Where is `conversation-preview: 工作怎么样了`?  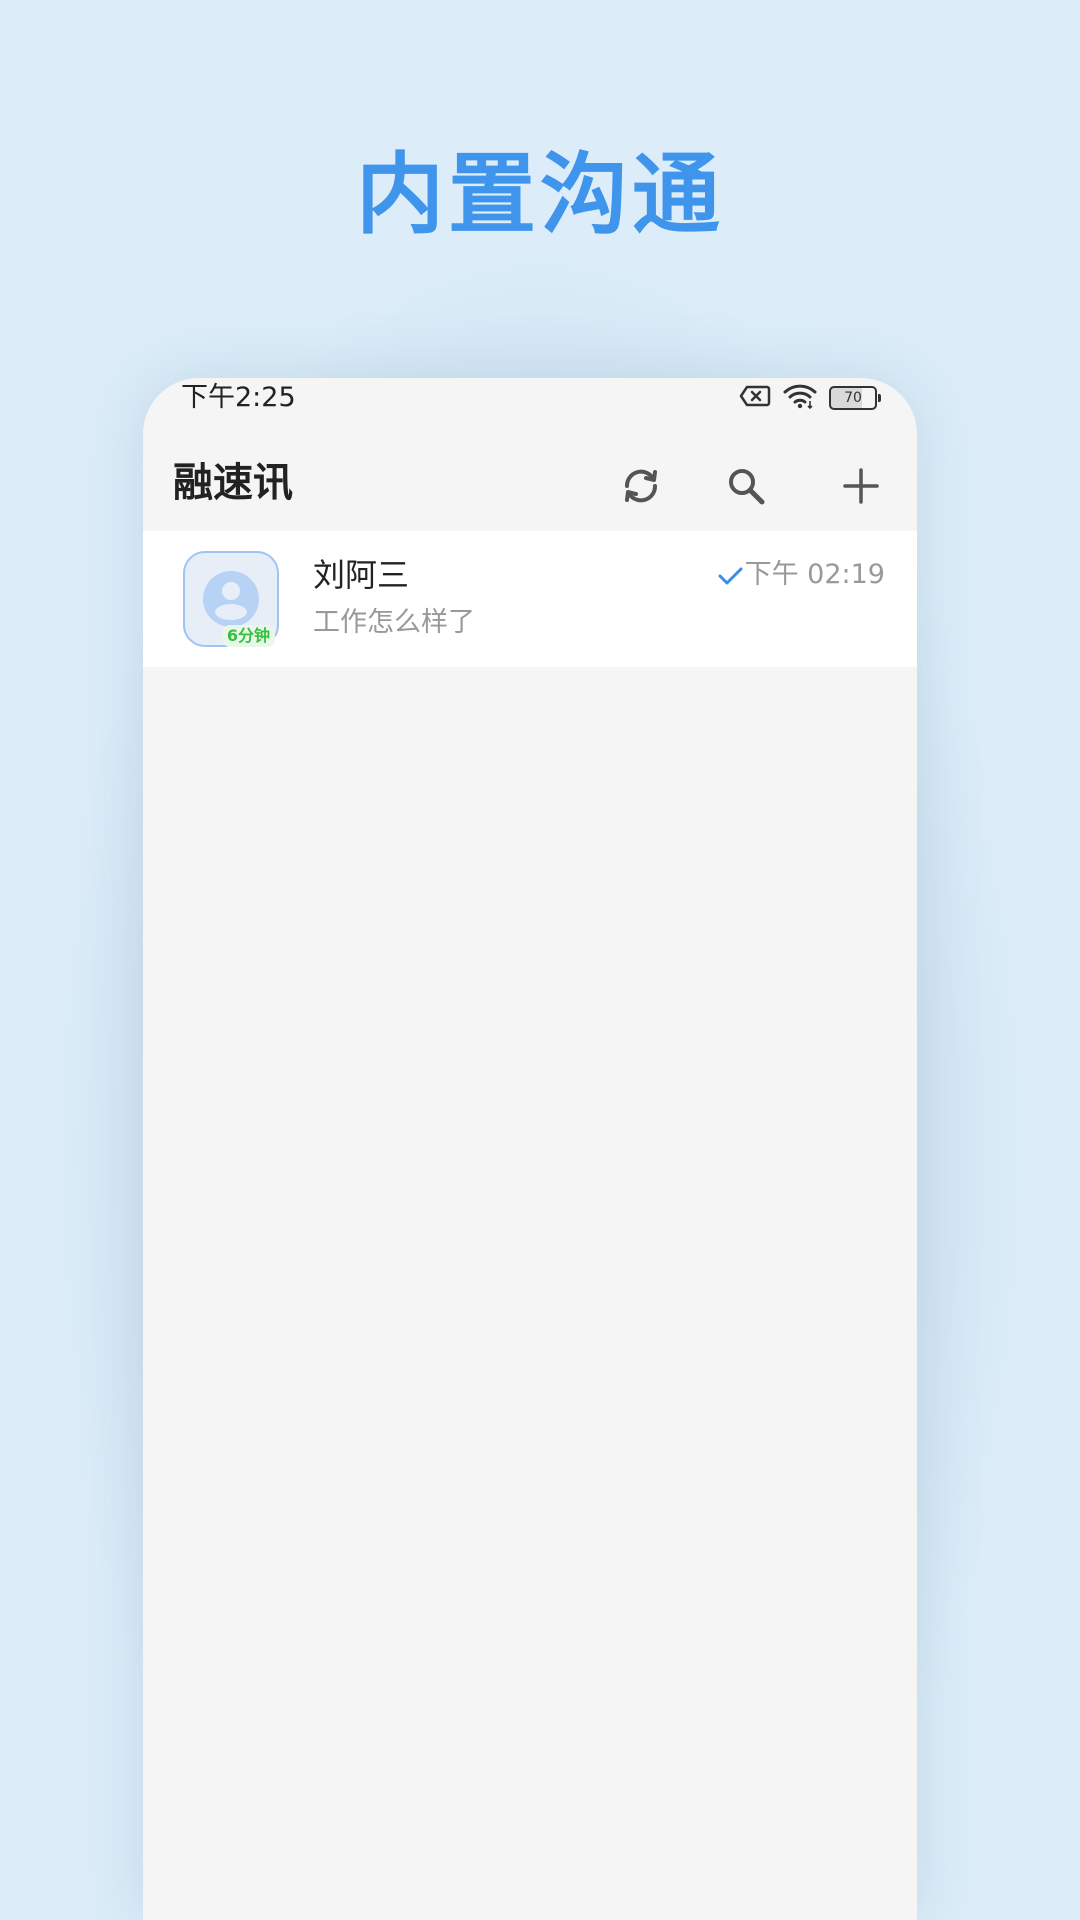 conversation-preview: 工作怎么样了 is located at coordinates (394, 622).